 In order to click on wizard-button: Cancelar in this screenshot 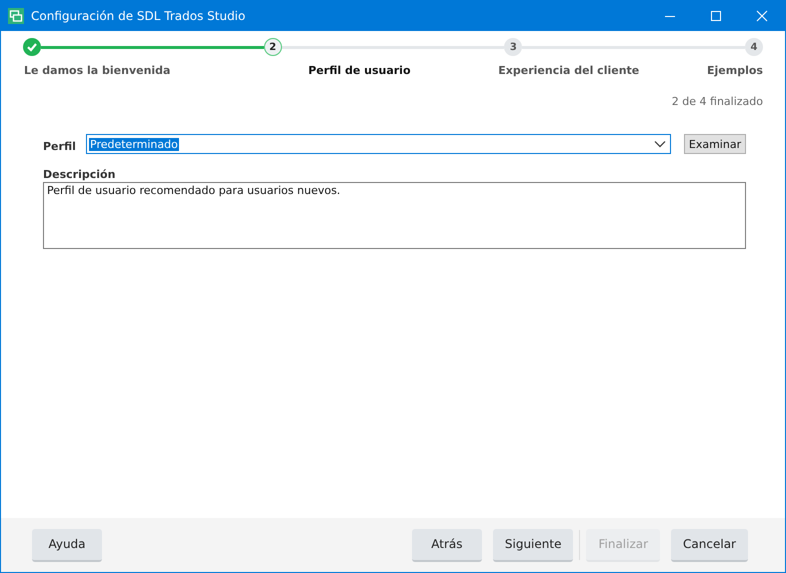, I will do `click(709, 545)`.